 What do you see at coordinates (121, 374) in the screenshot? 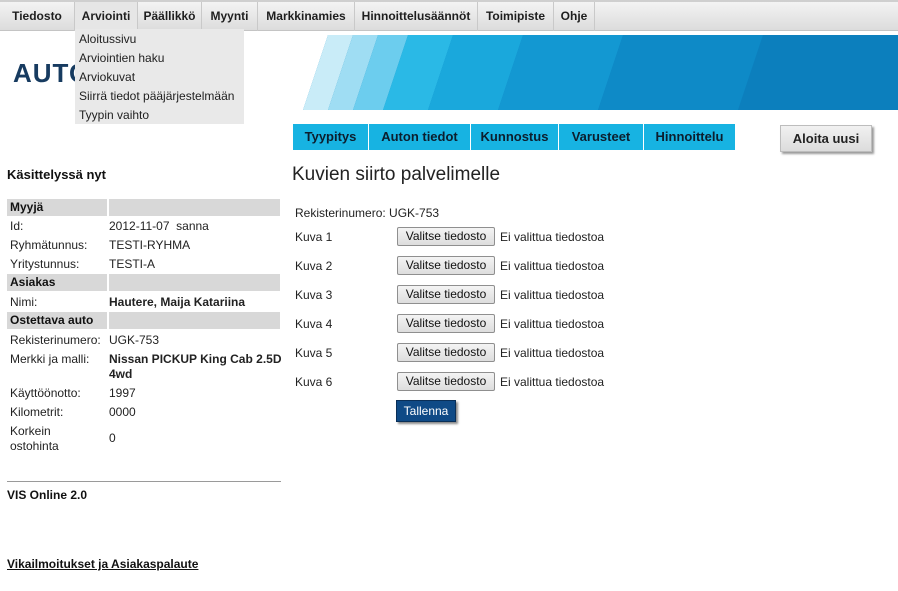
I see `car-model-value-cont: 4wd` at bounding box center [121, 374].